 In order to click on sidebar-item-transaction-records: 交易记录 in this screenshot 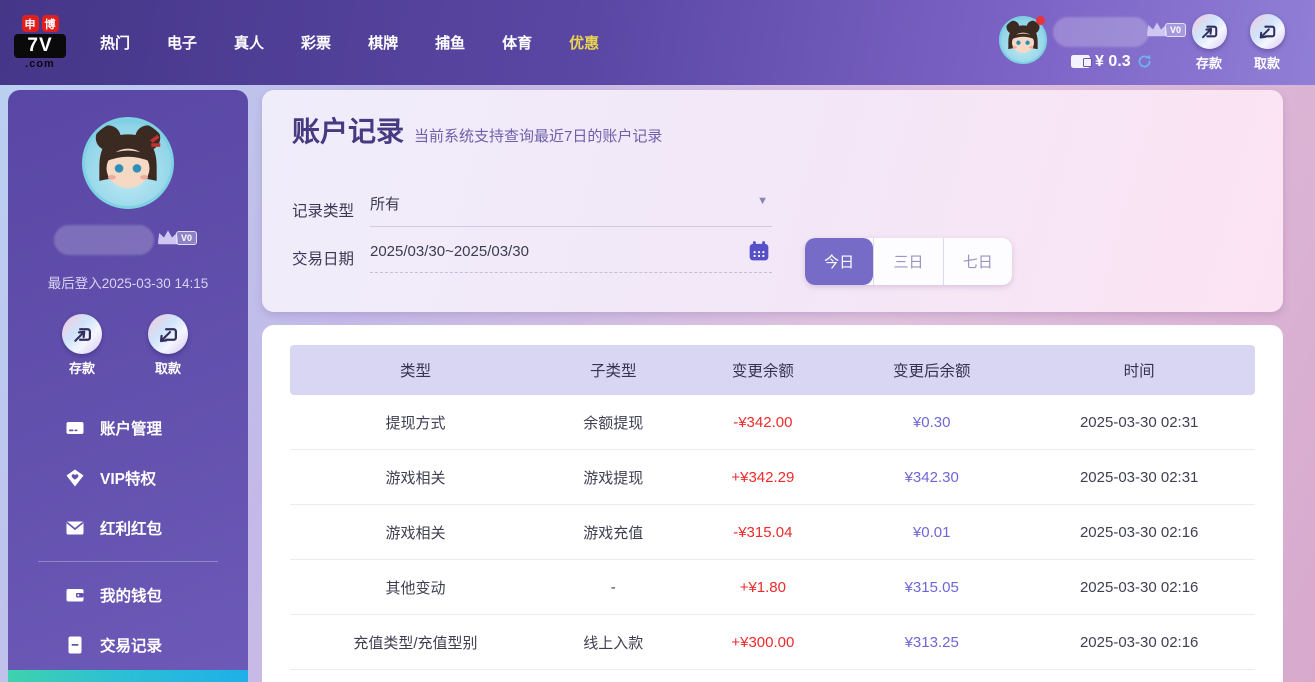, I will do `click(128, 645)`.